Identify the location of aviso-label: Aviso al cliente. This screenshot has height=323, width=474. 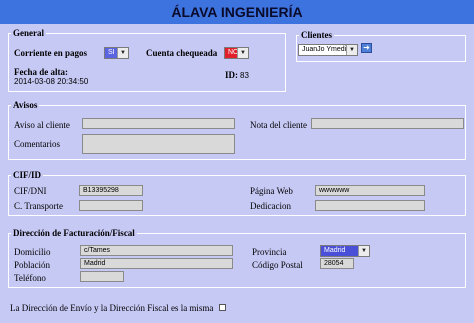
(42, 125).